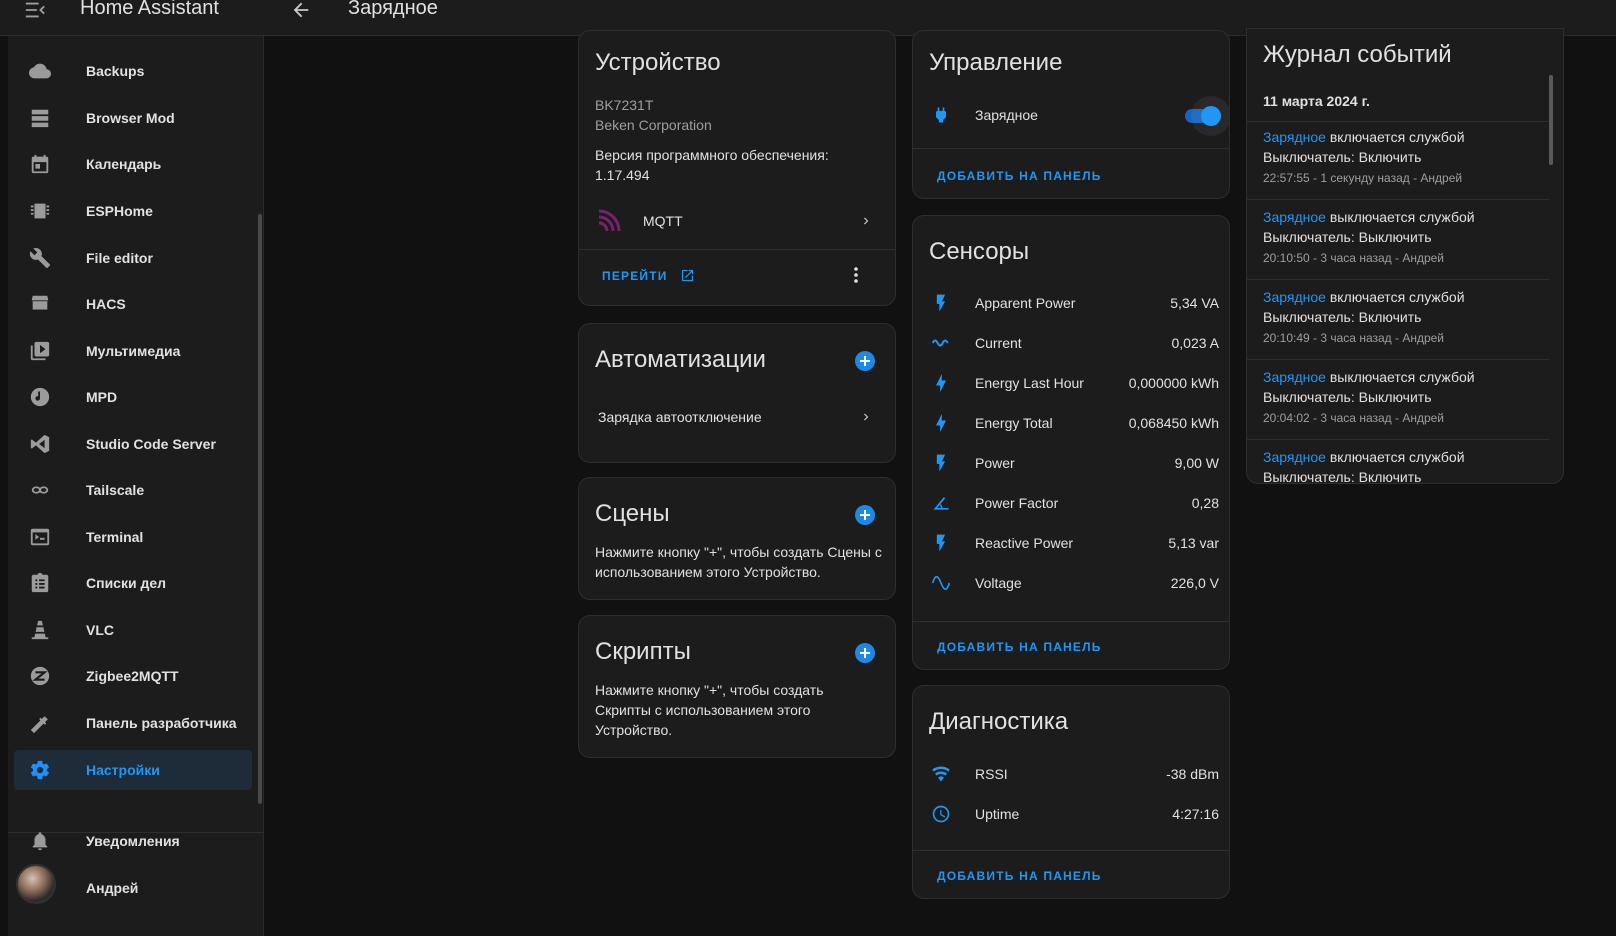 This screenshot has width=1616, height=936. I want to click on sidebar-item-label: Календарь, so click(124, 164).